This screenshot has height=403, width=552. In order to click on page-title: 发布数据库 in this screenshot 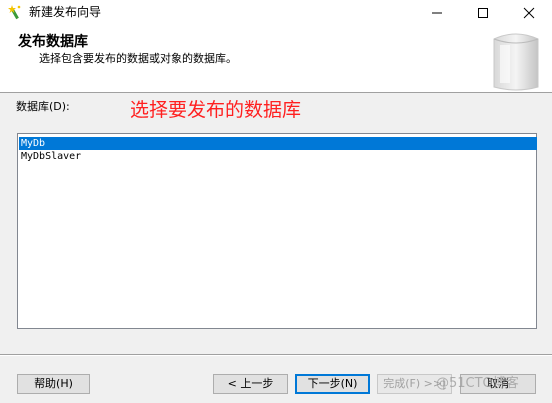, I will do `click(53, 42)`.